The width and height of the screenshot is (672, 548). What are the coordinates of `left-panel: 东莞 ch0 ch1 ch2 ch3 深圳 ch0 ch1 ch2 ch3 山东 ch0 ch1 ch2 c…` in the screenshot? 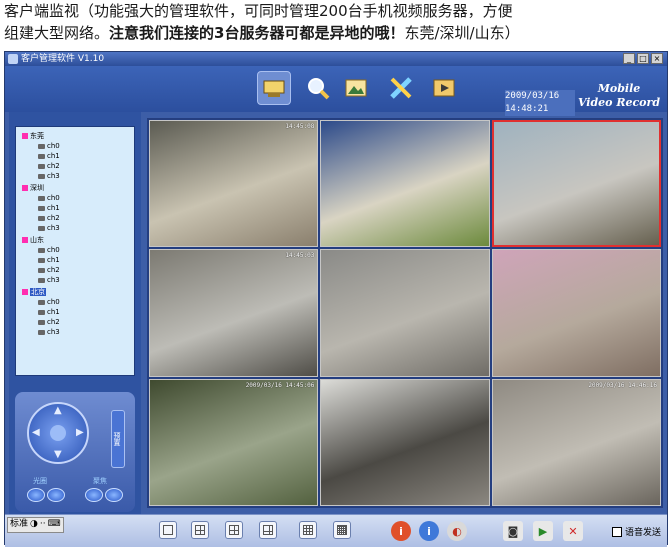 It's located at (75, 313).